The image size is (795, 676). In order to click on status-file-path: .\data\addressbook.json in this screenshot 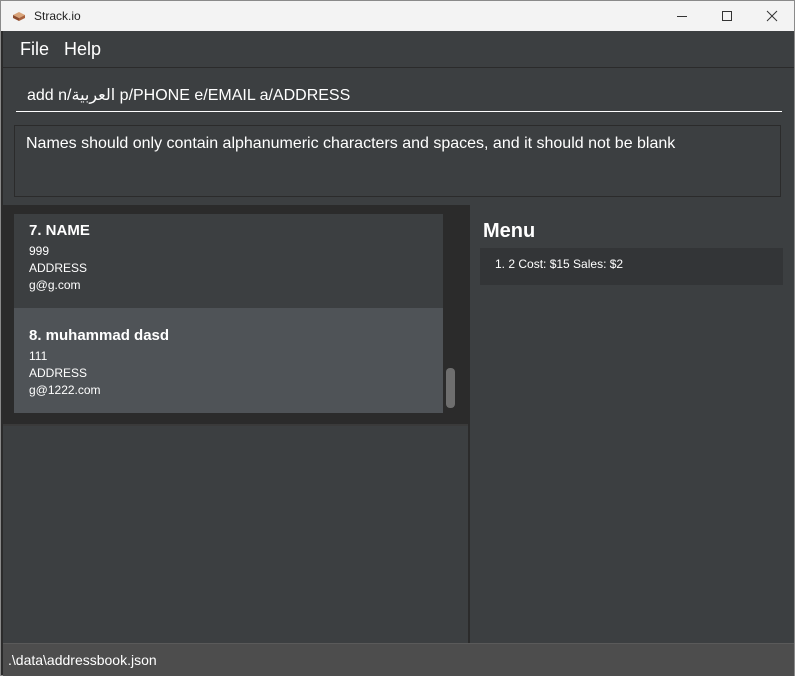, I will do `click(82, 660)`.